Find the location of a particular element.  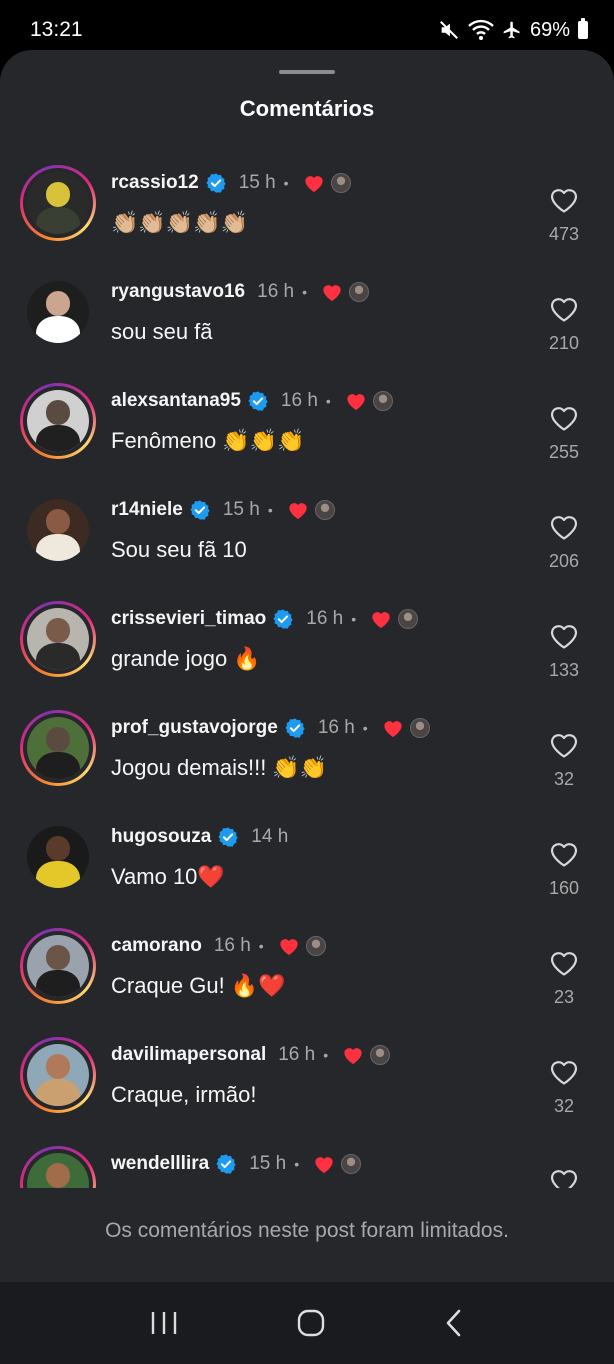

username: alexsantana95 is located at coordinates (176, 401).